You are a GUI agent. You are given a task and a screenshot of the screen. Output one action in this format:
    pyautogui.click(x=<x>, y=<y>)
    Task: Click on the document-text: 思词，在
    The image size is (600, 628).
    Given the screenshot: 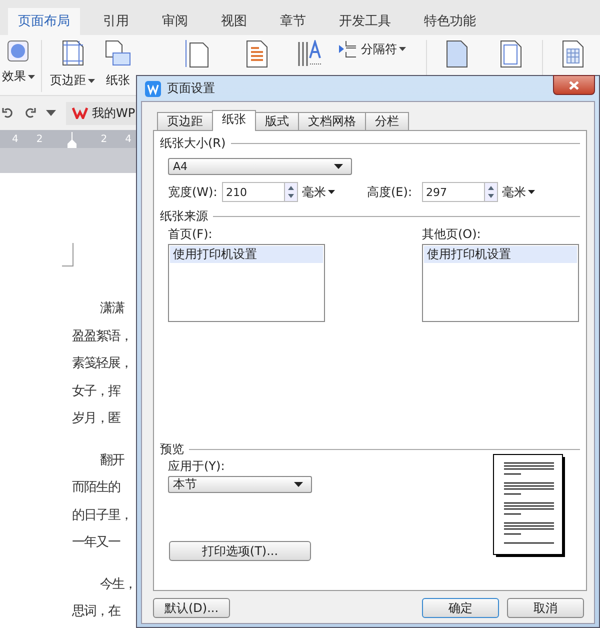 What is the action you would take?
    pyautogui.click(x=96, y=612)
    